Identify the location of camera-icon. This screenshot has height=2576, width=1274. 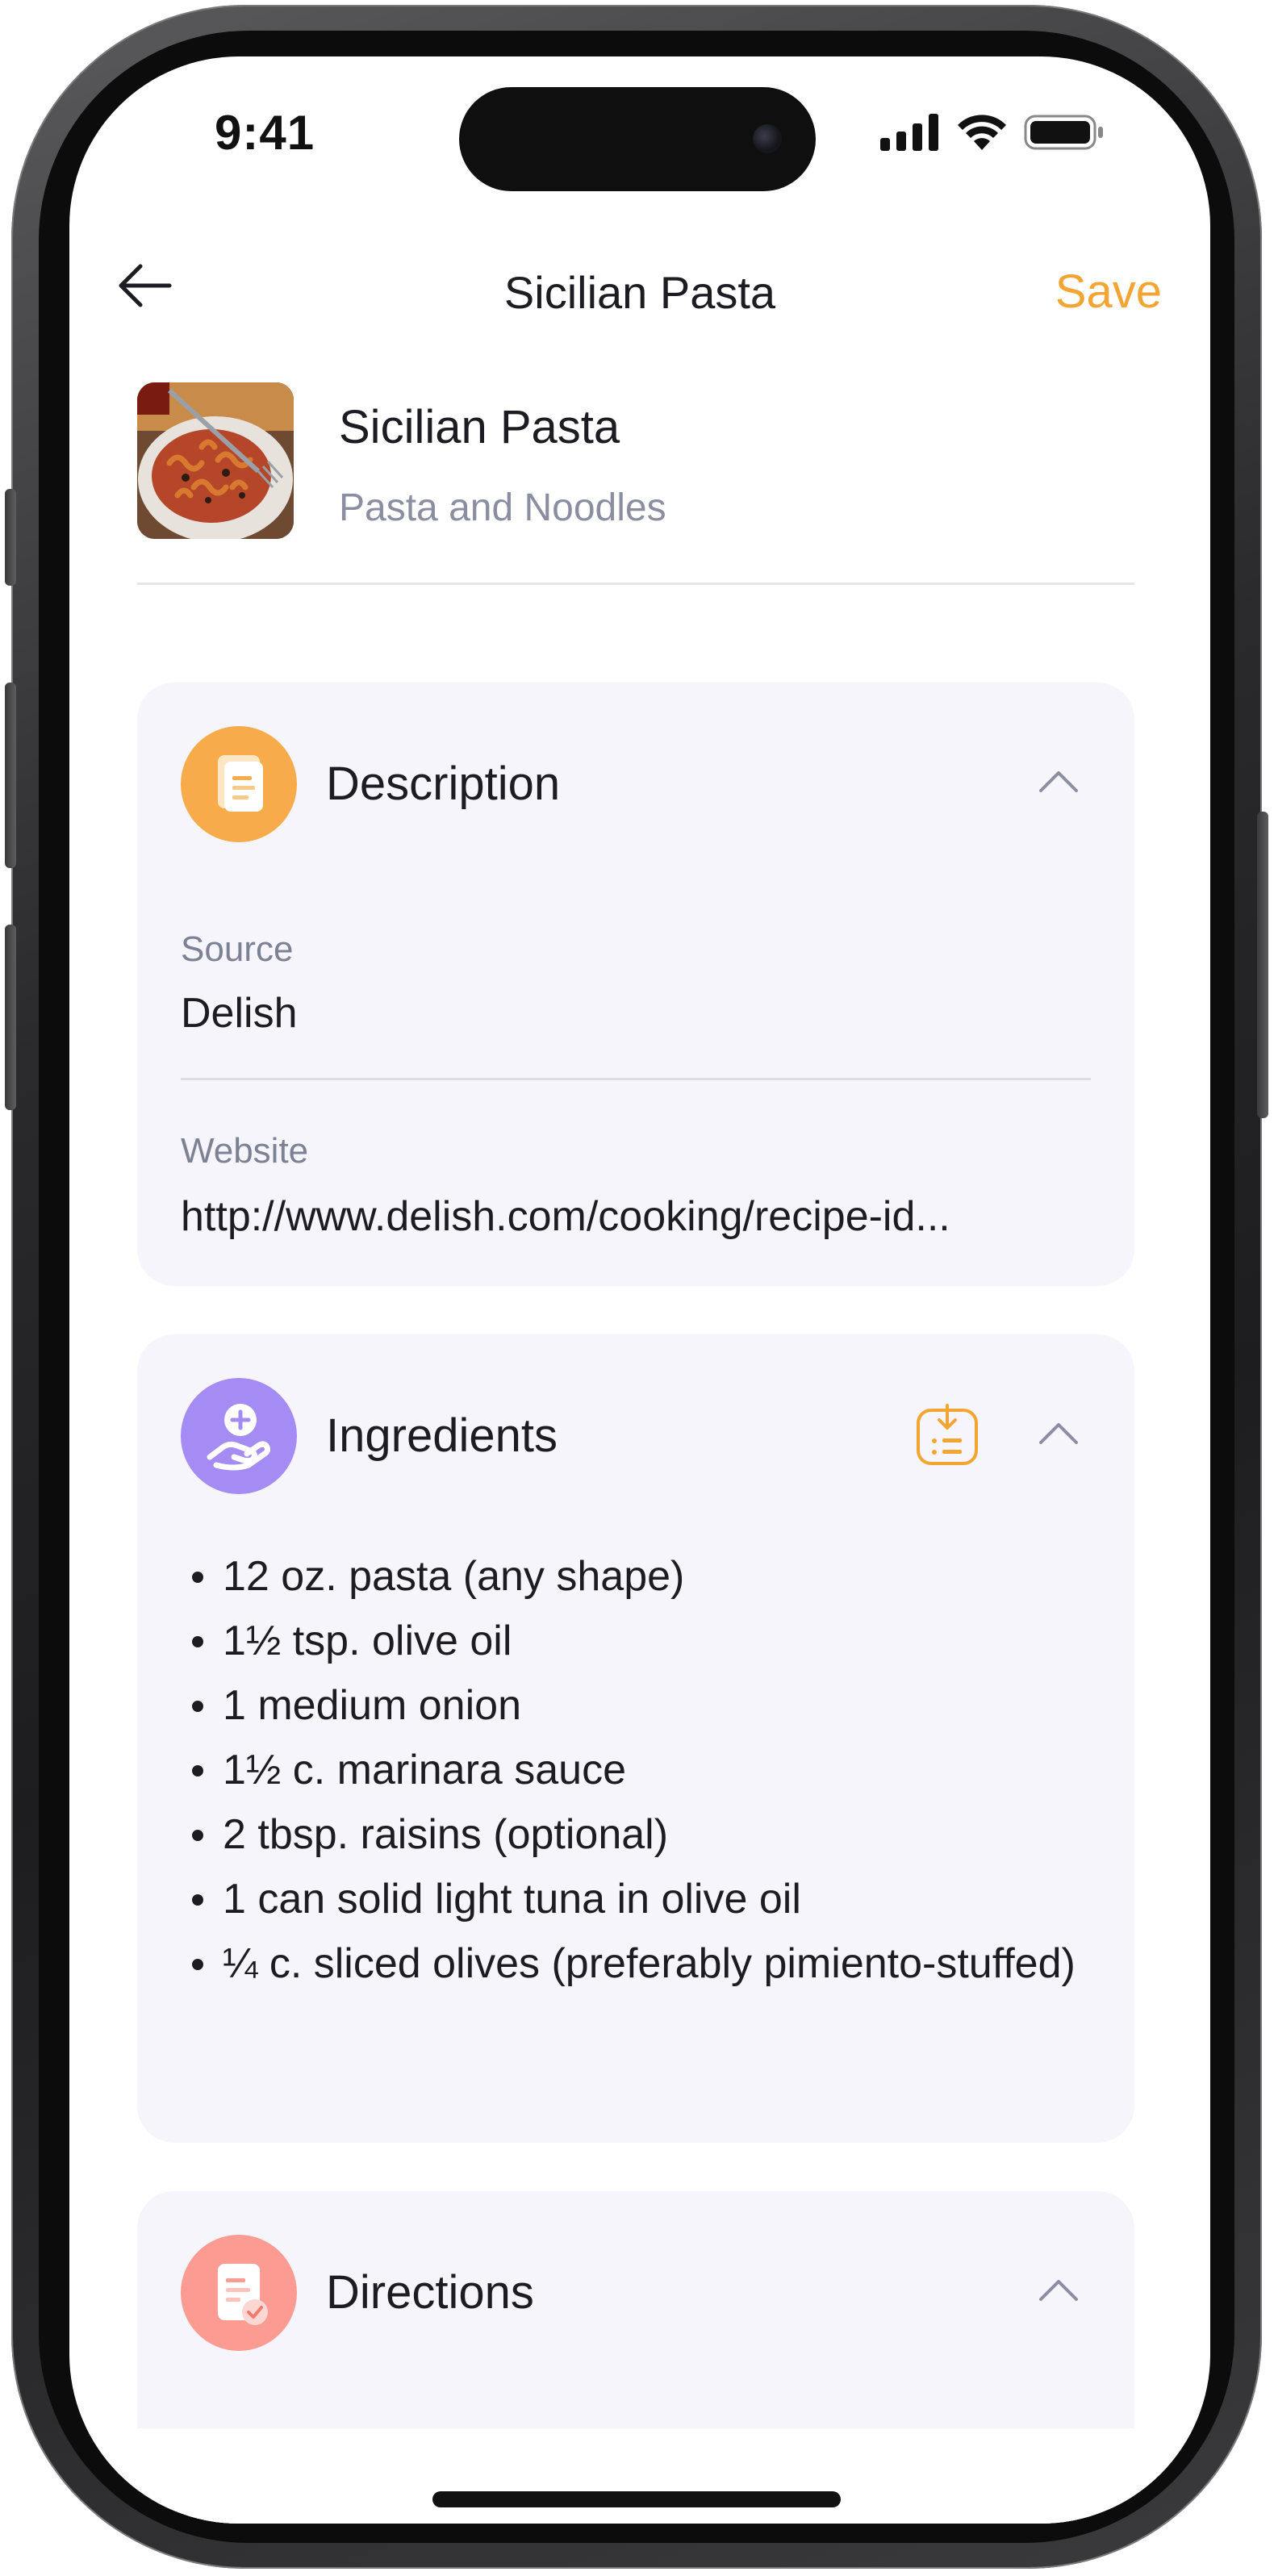
(767, 138).